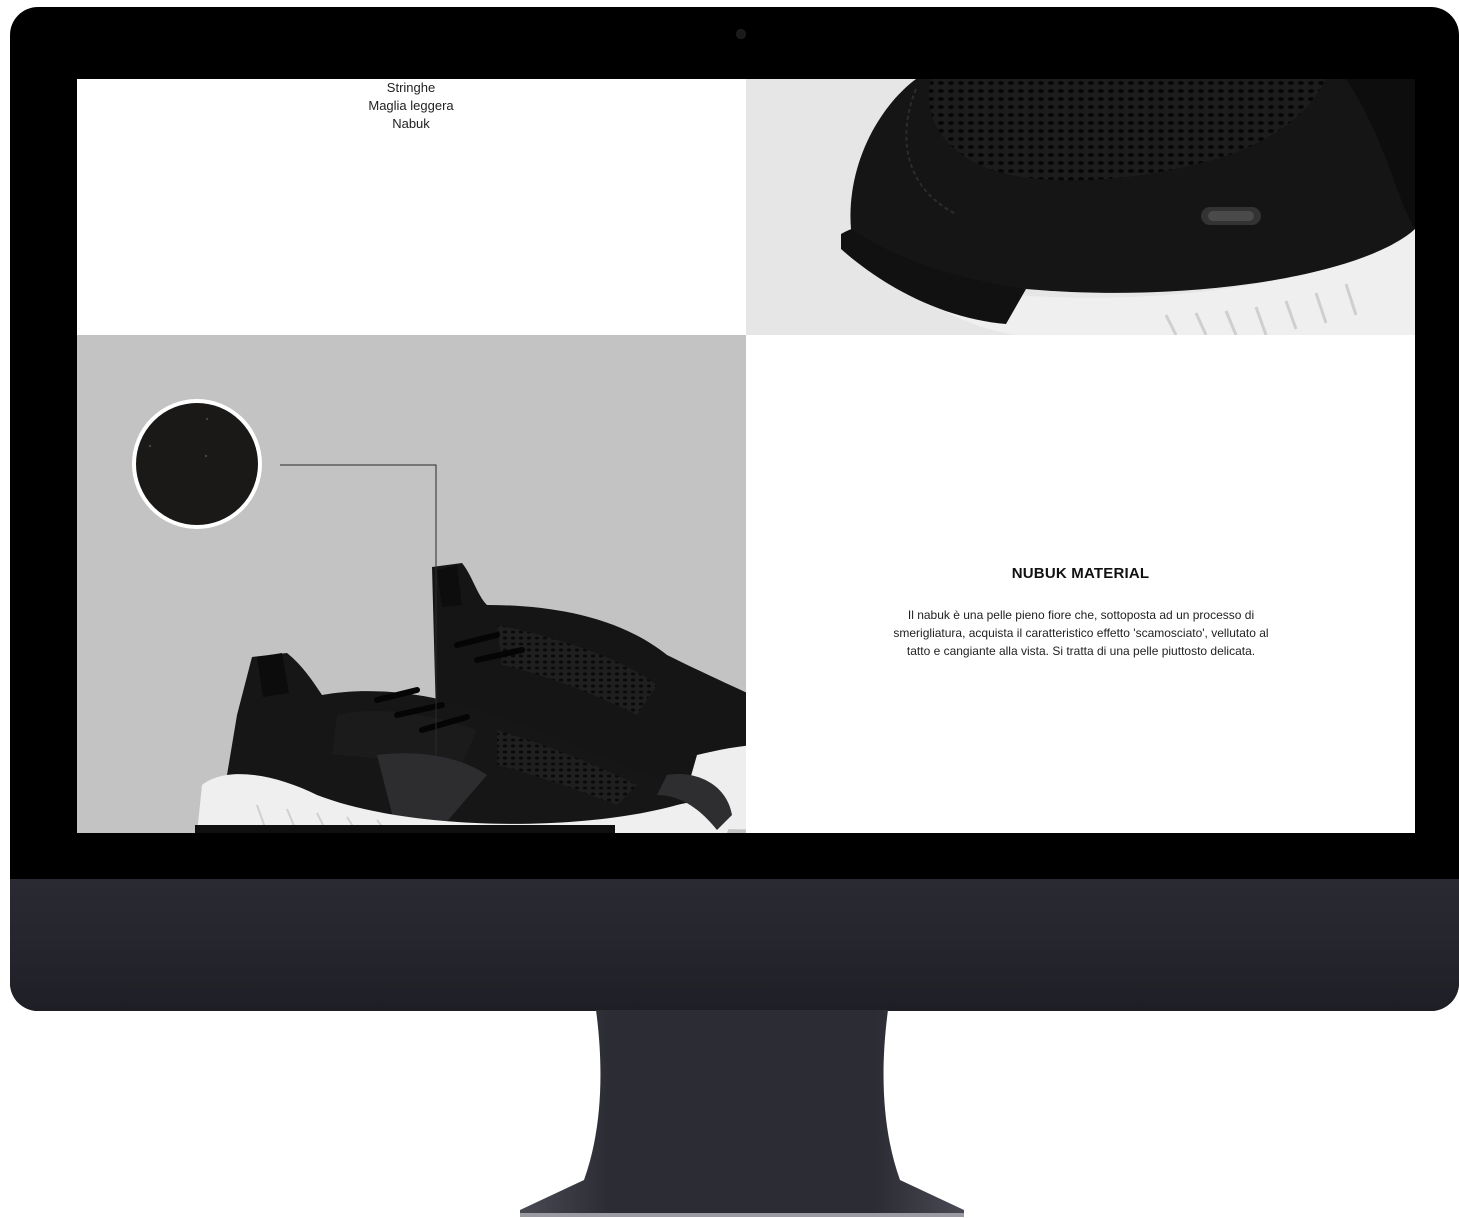  Describe the element at coordinates (741, 34) in the screenshot. I see `camera-dot` at that location.